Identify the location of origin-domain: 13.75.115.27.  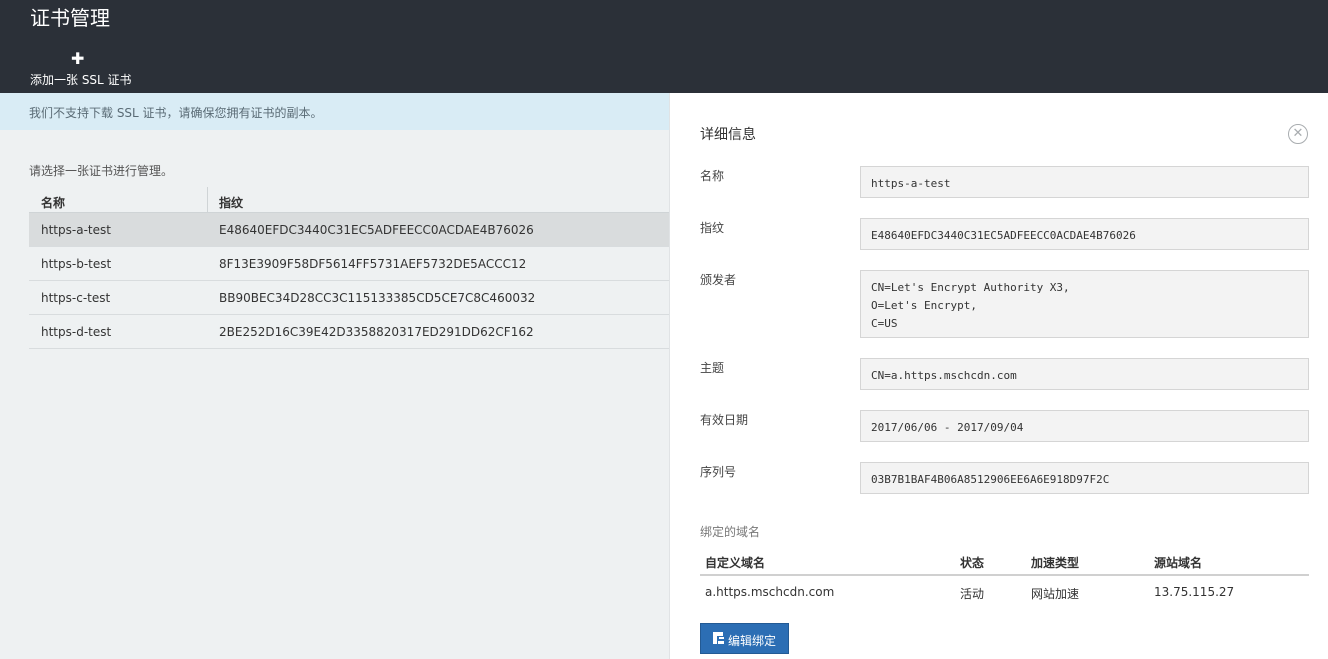
(1194, 592).